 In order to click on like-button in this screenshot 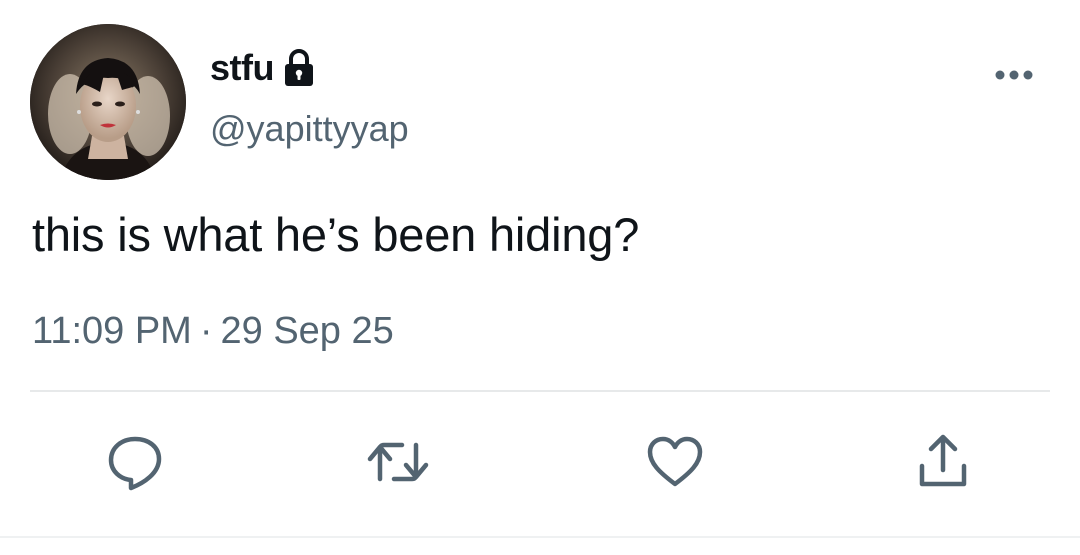, I will do `click(675, 462)`.